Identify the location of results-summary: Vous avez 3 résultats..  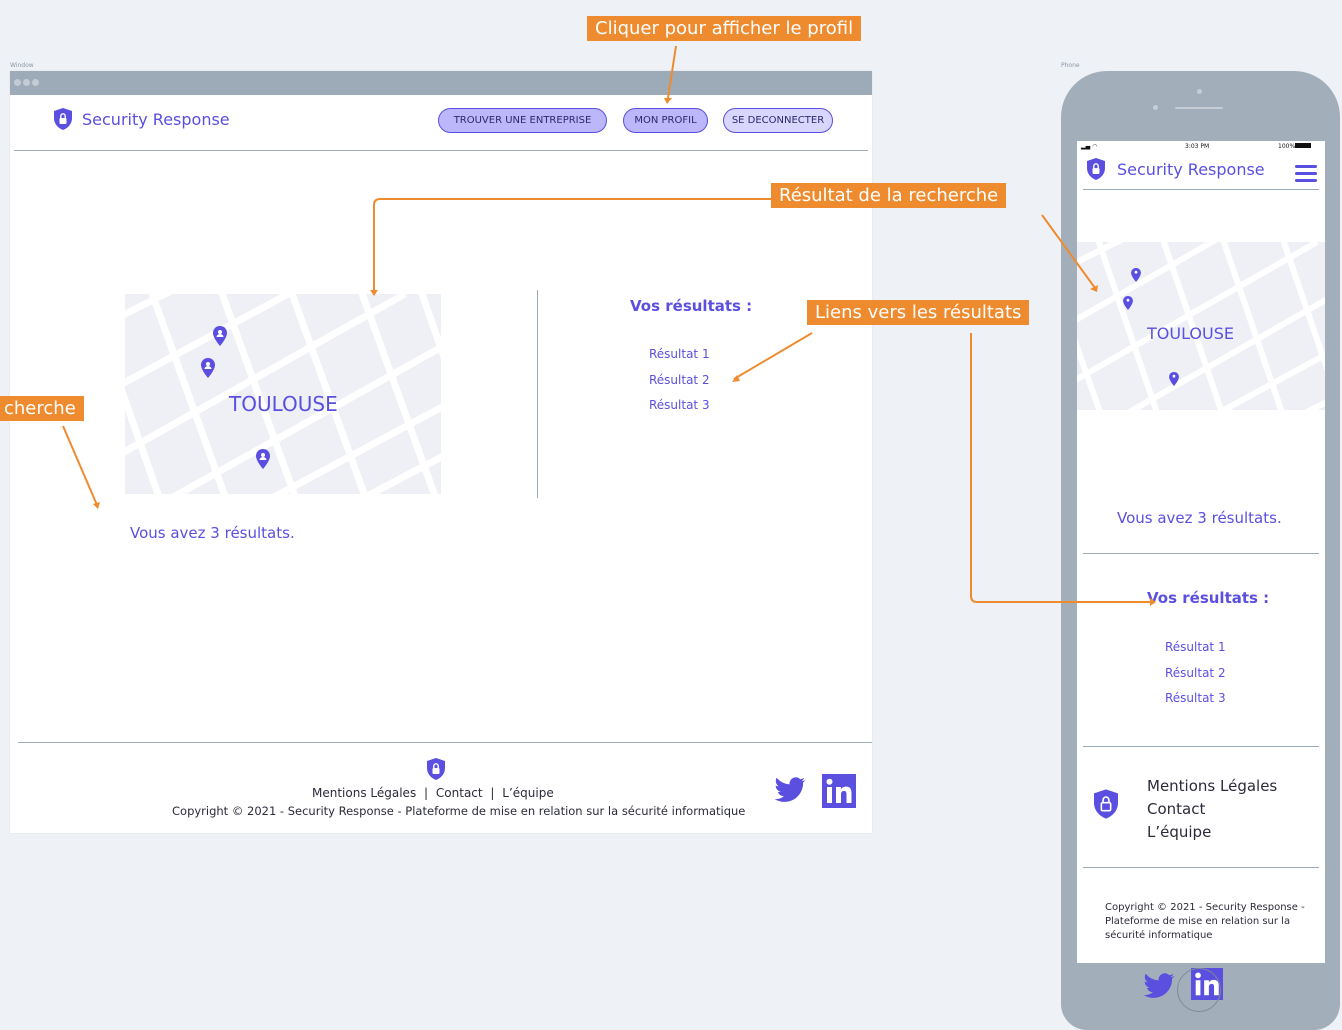
(212, 533).